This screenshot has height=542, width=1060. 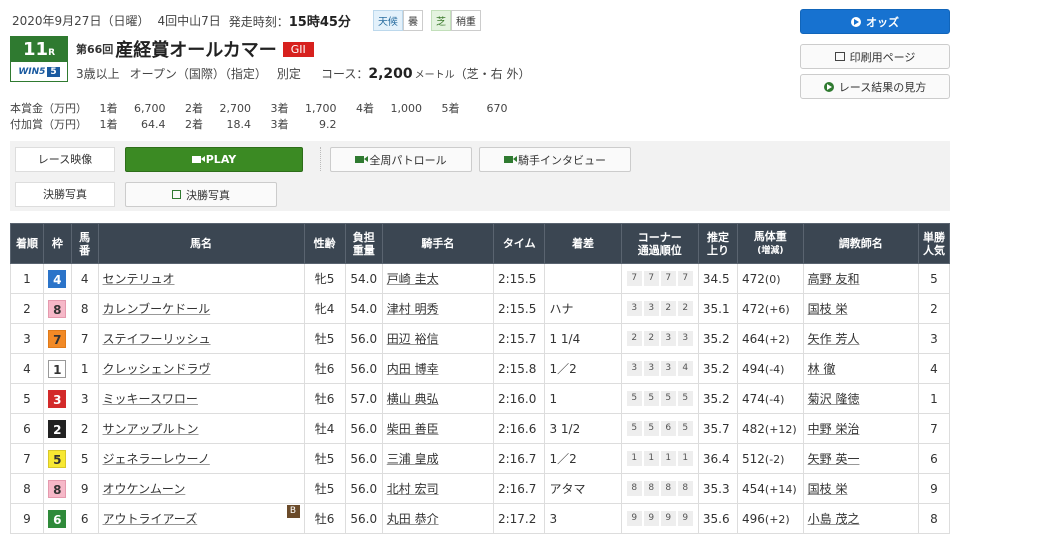 I want to click on photo-finish-button: 決勝写真, so click(x=201, y=194).